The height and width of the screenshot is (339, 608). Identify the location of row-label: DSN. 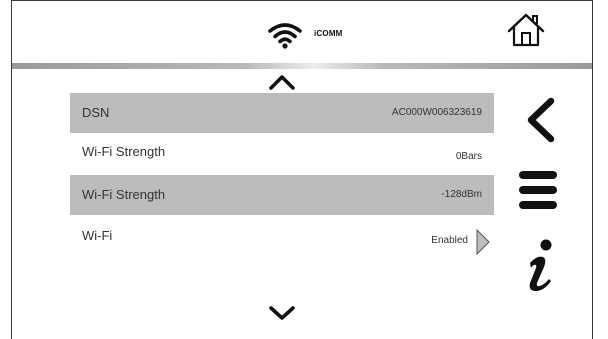
(96, 112).